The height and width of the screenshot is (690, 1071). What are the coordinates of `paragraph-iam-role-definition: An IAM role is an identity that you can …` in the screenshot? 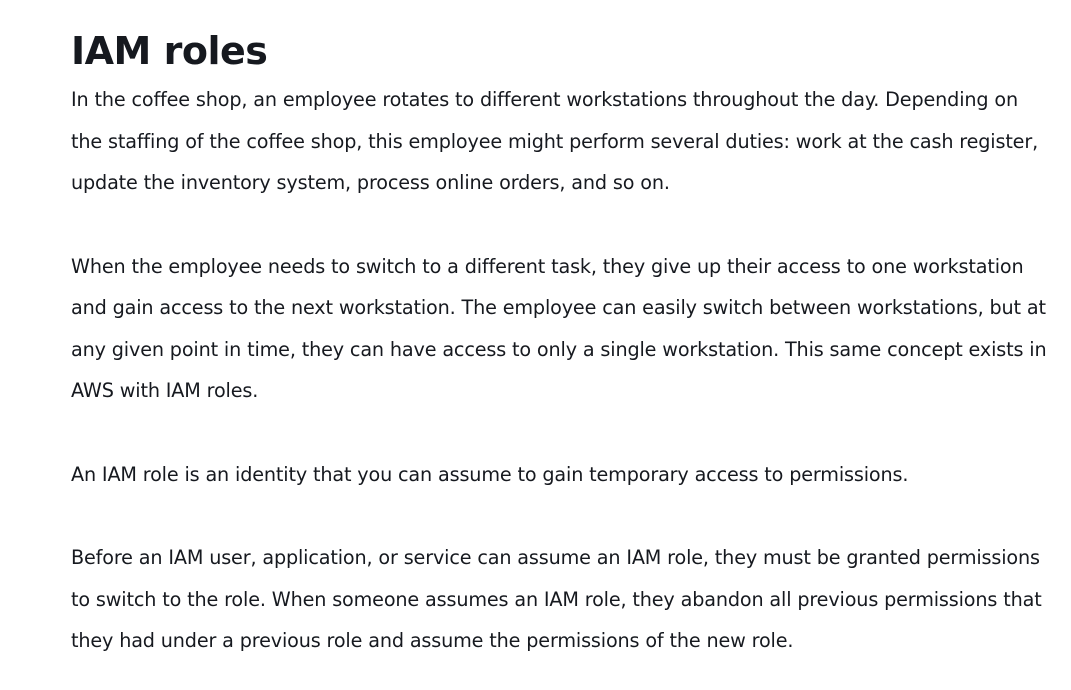 It's located at (490, 474).